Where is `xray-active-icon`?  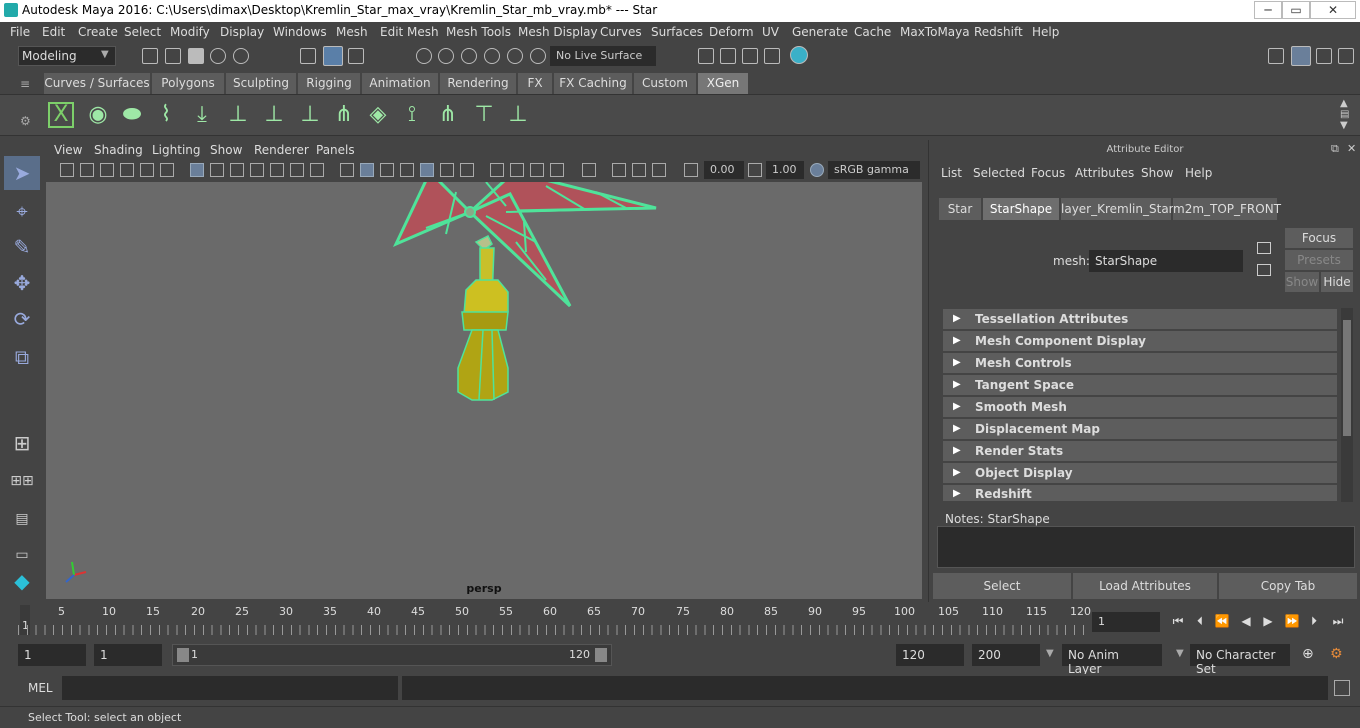 xray-active-icon is located at coordinates (517, 170).